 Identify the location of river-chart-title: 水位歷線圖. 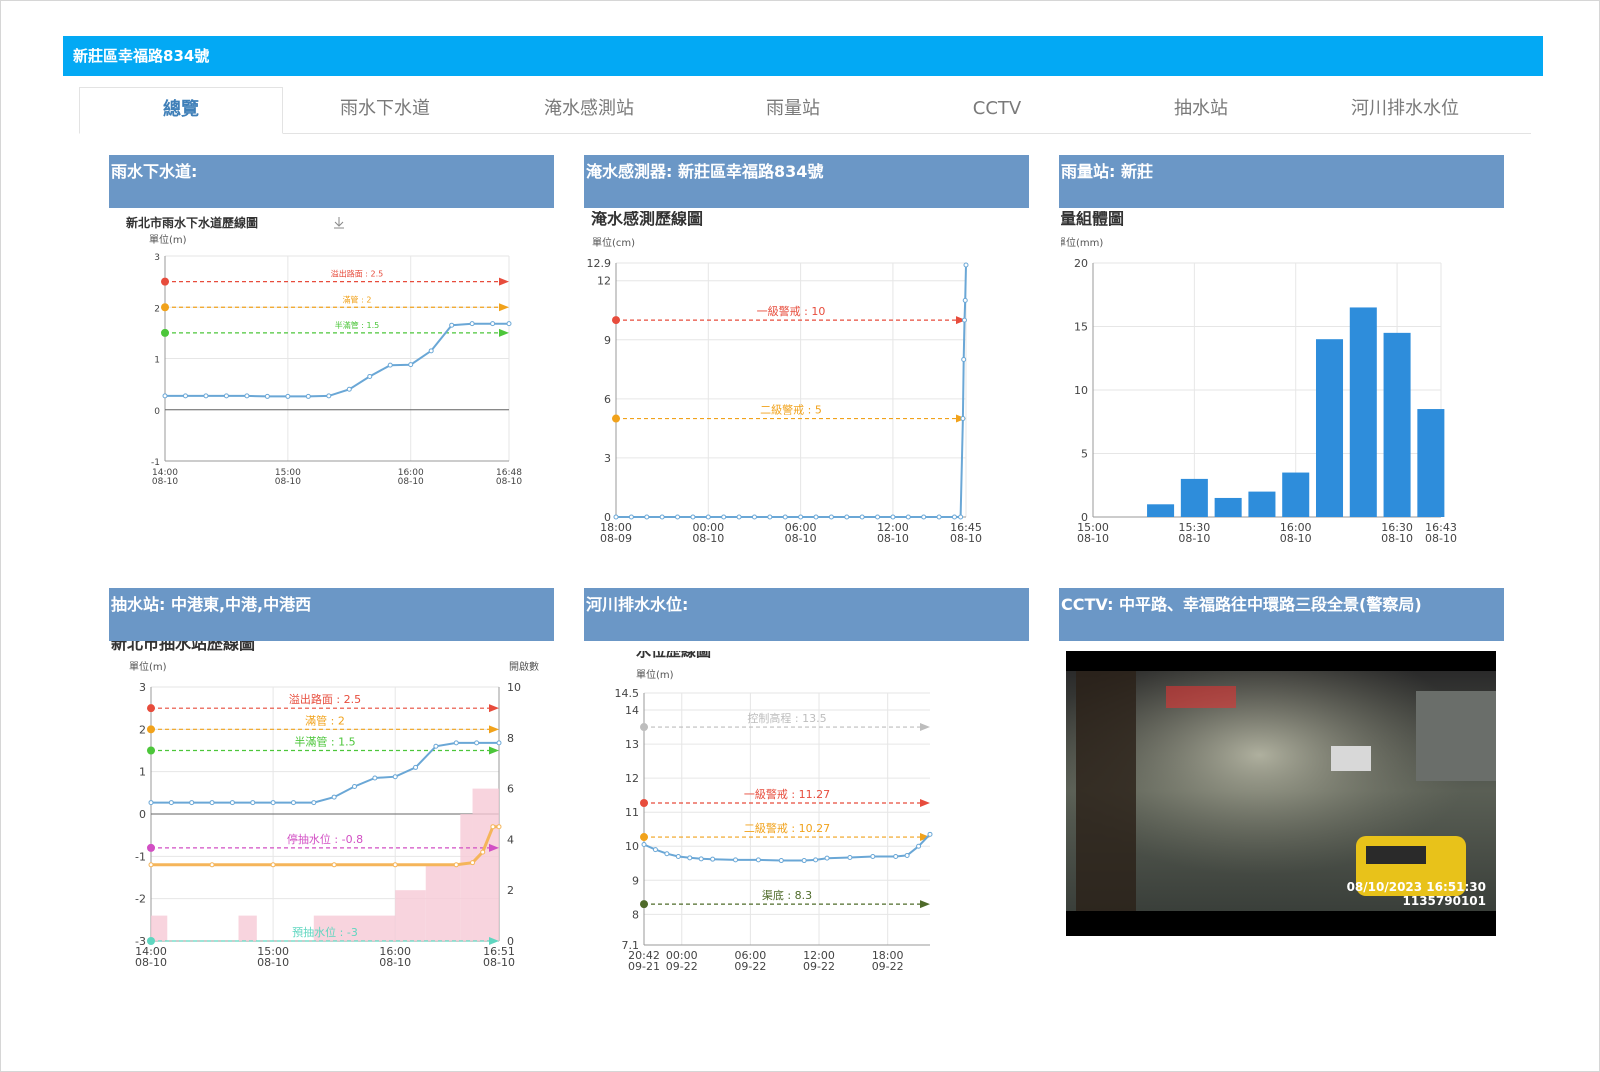
(673, 655).